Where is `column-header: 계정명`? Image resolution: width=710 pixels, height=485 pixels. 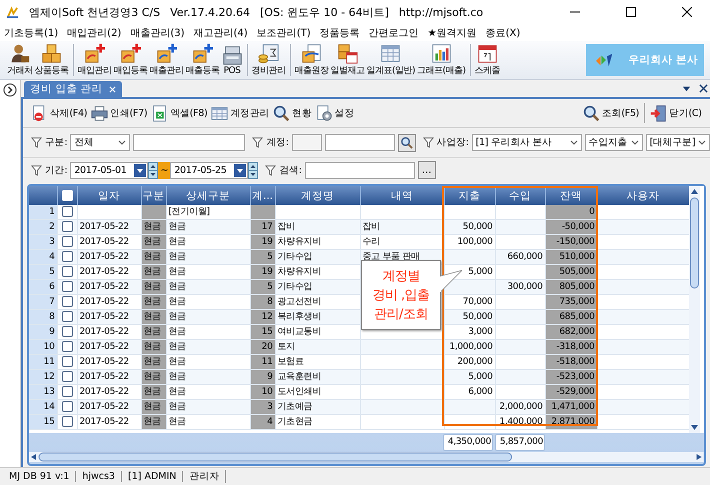
column-header: 계정명 is located at coordinates (317, 195).